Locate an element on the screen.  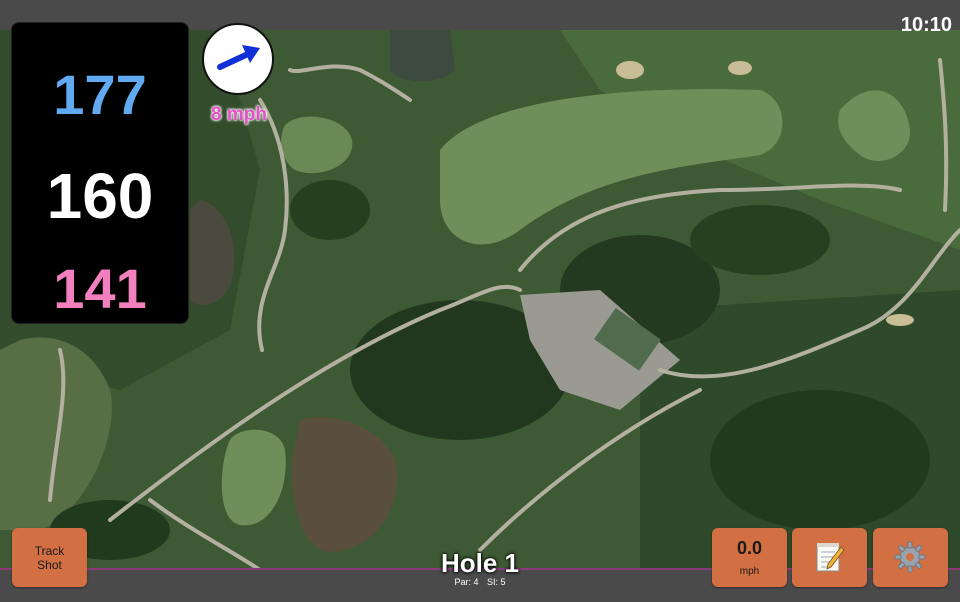
gear-icon is located at coordinates (910, 557).